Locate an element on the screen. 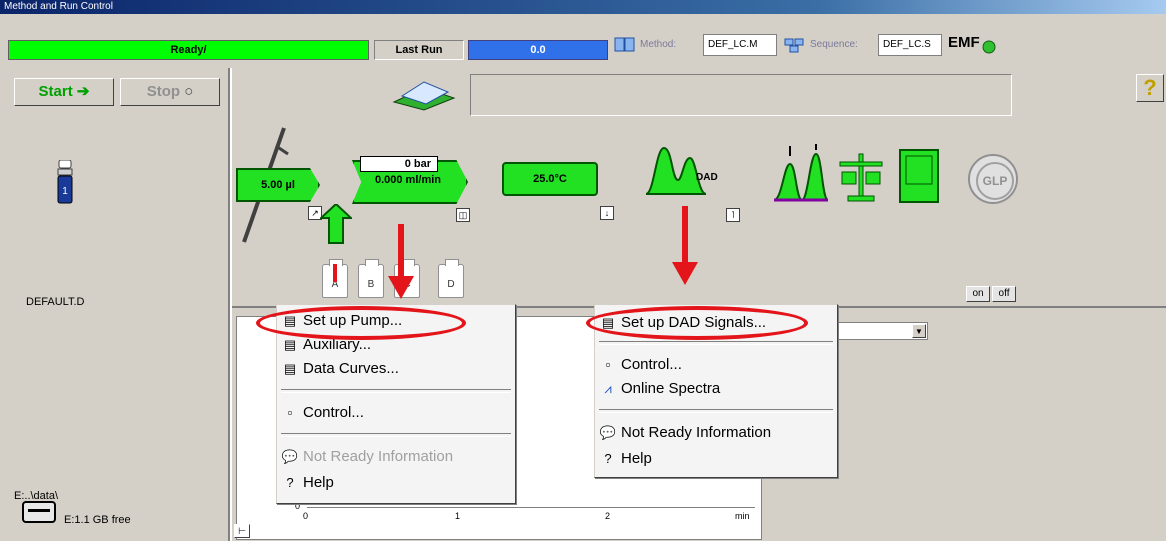  method-label: Method: is located at coordinates (658, 44).